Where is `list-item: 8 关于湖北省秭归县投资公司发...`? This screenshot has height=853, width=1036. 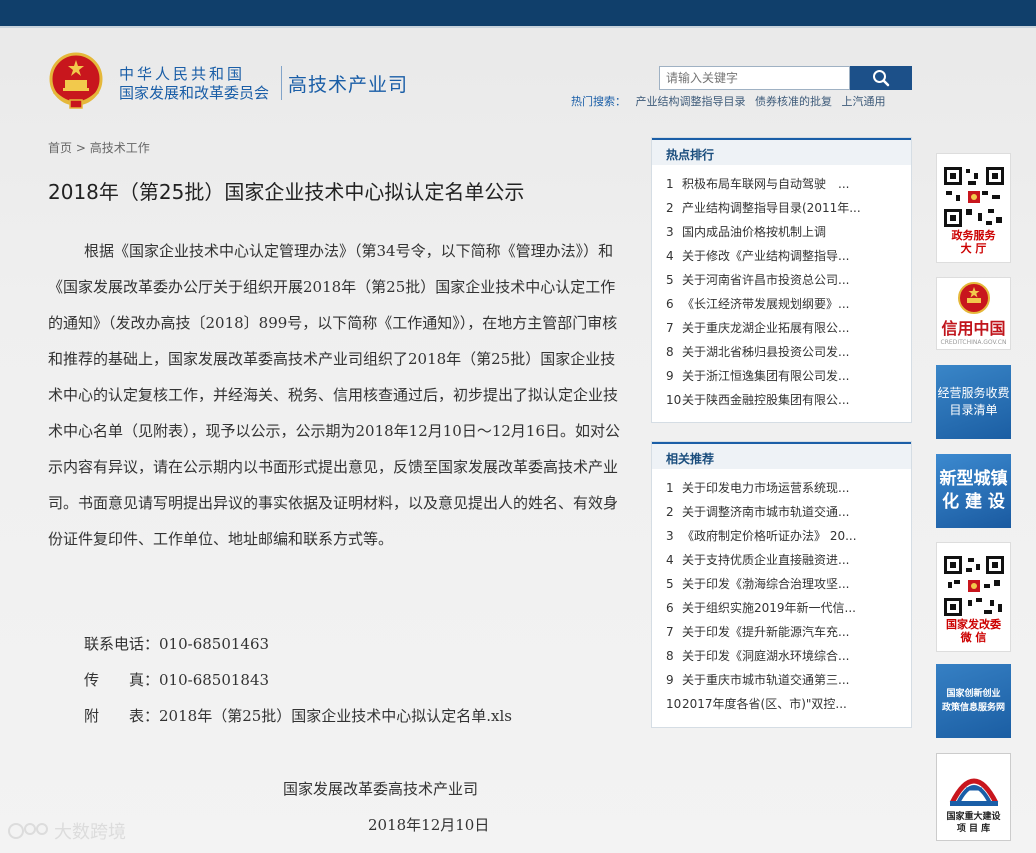 list-item: 8 关于湖北省秭归县投资公司发... is located at coordinates (777, 355).